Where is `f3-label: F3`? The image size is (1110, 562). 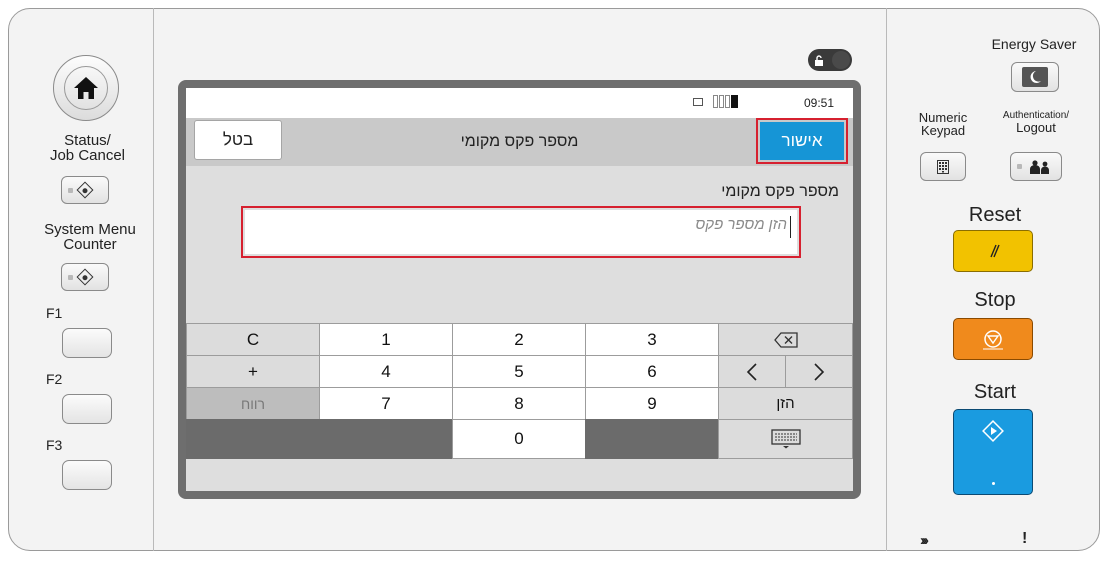
f3-label: F3 is located at coordinates (54, 445).